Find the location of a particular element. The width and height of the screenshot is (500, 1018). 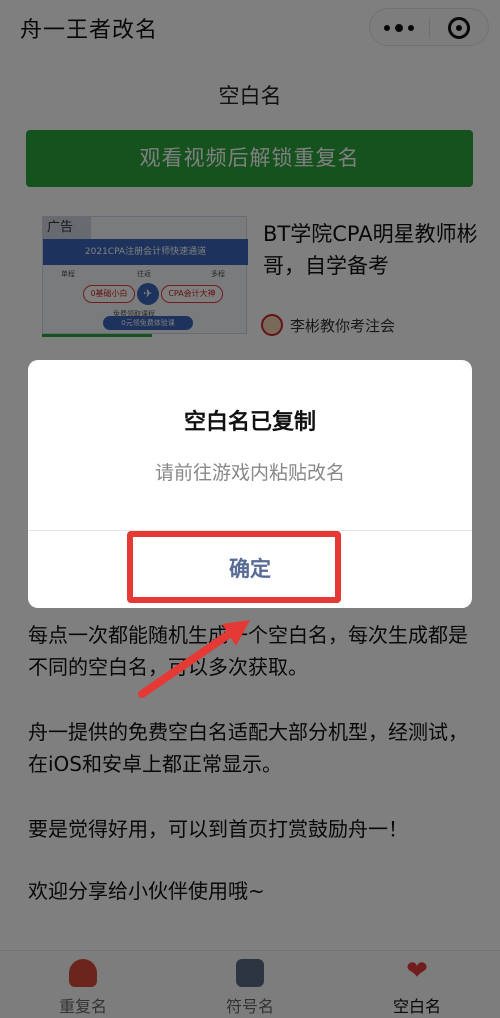

dialog-title: 空白名已复制 is located at coordinates (249, 422).